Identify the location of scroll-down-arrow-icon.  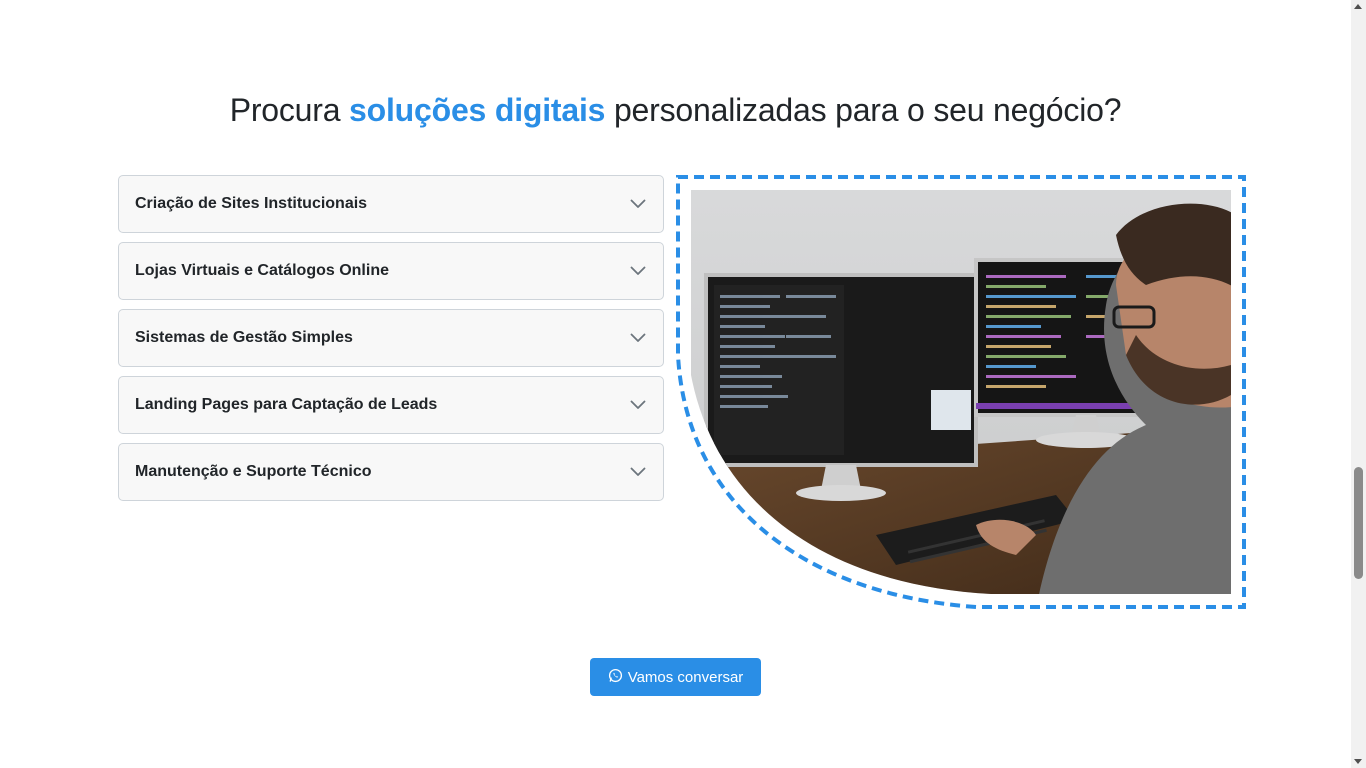
(1358, 761).